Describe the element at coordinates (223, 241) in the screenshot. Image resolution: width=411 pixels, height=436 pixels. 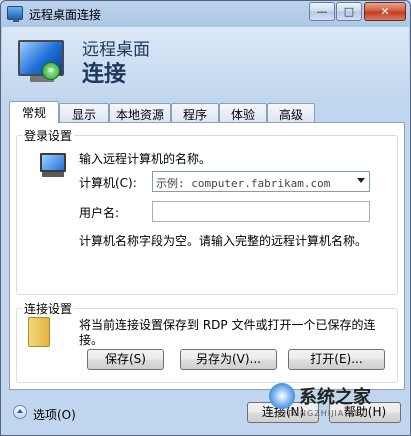
I see `empty-name-warning: 计算机名称字段为空。请输入完整的远程计算机名称。` at that location.